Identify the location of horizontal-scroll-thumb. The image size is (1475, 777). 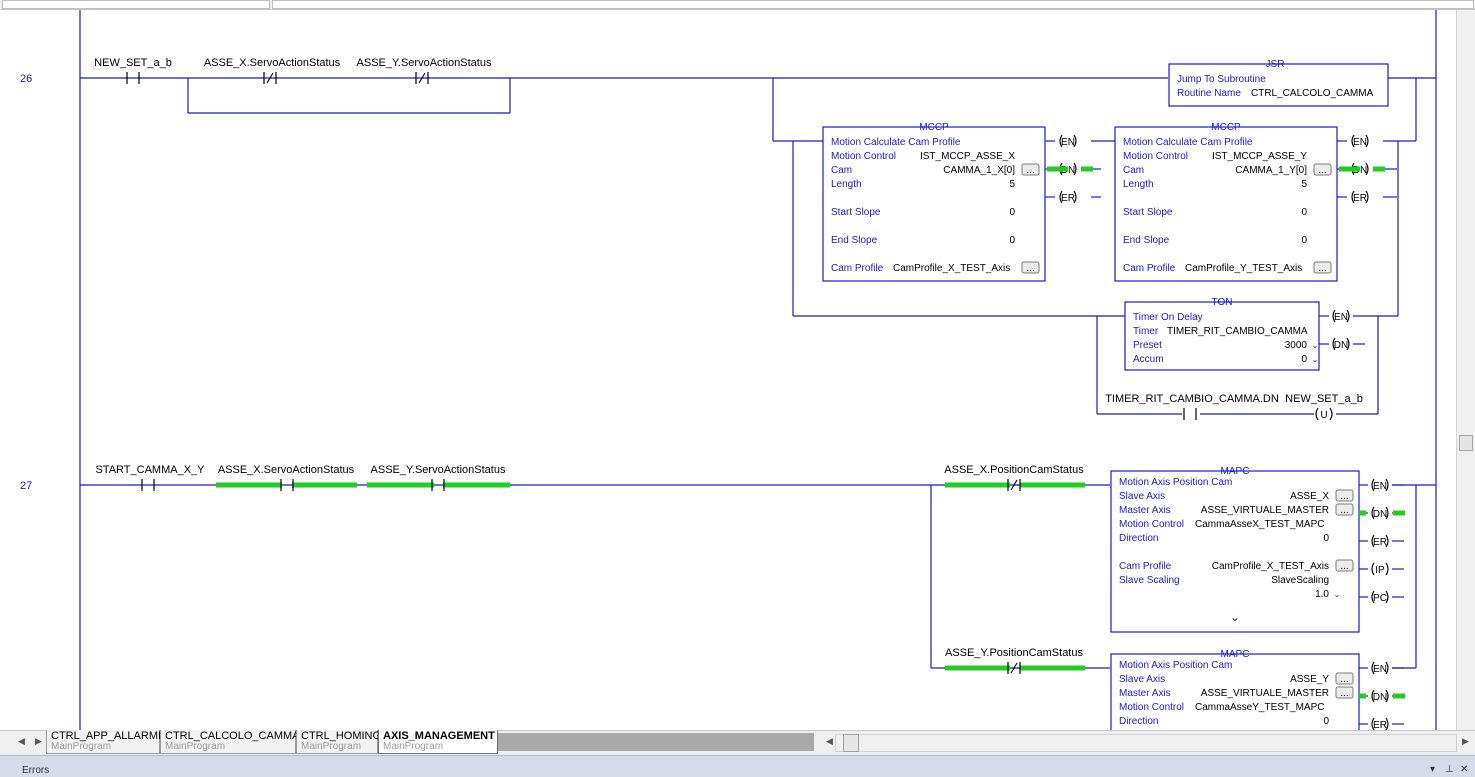
(851, 743).